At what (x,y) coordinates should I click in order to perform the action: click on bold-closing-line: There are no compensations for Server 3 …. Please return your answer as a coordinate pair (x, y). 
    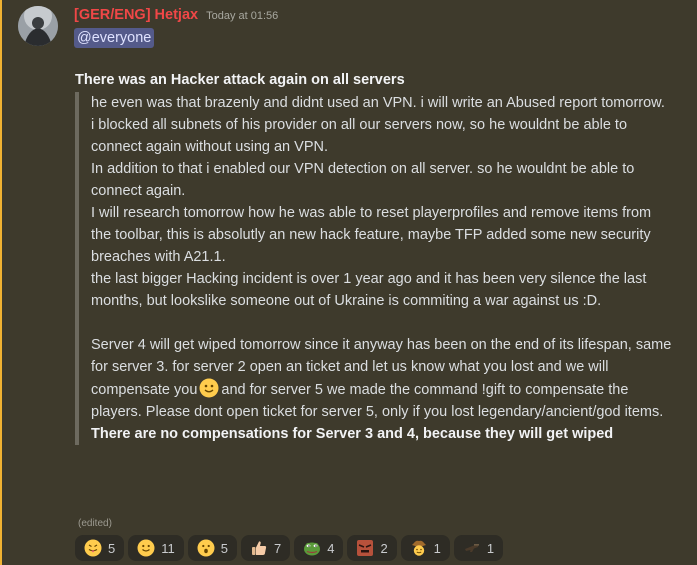
    Looking at the image, I should click on (352, 434).